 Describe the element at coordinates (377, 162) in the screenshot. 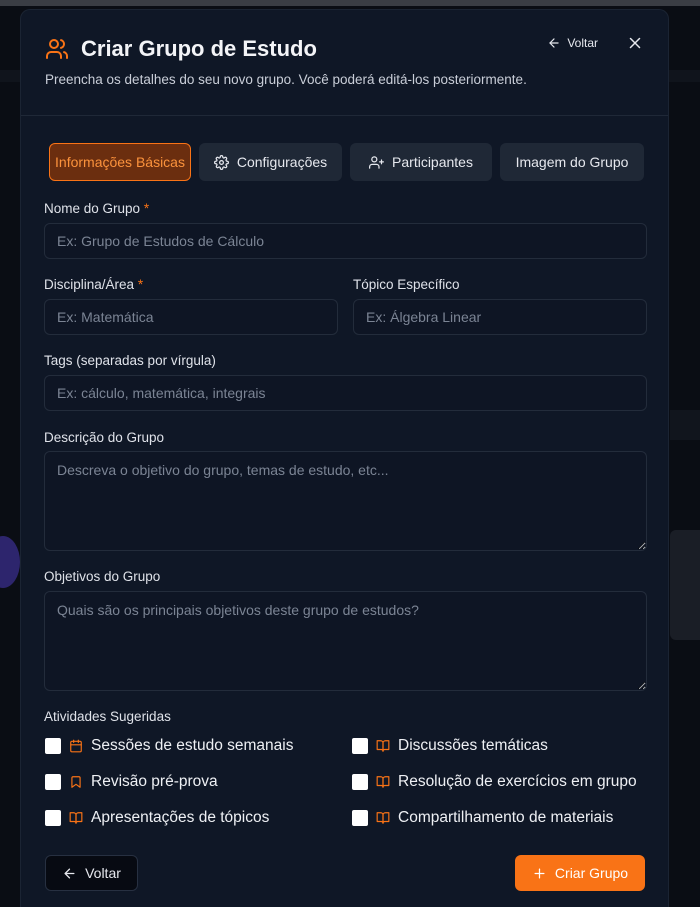

I see `user-plus-icon` at that location.